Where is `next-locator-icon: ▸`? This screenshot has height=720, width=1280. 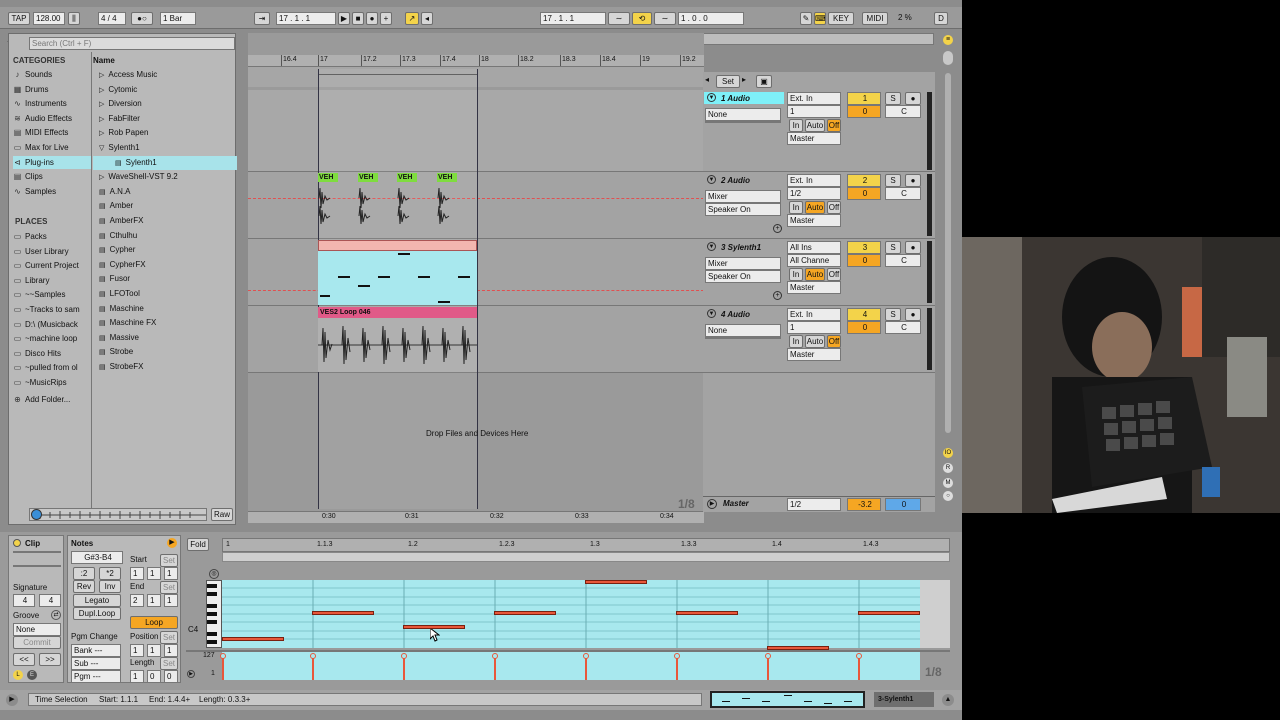
next-locator-icon: ▸ is located at coordinates (748, 80).